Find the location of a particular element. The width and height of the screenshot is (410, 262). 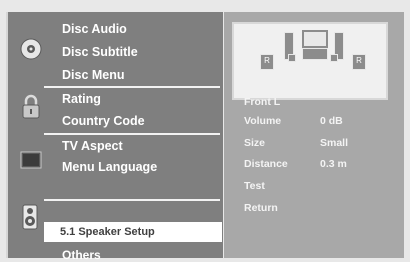

distance-value: 0.3 m is located at coordinates (333, 164).